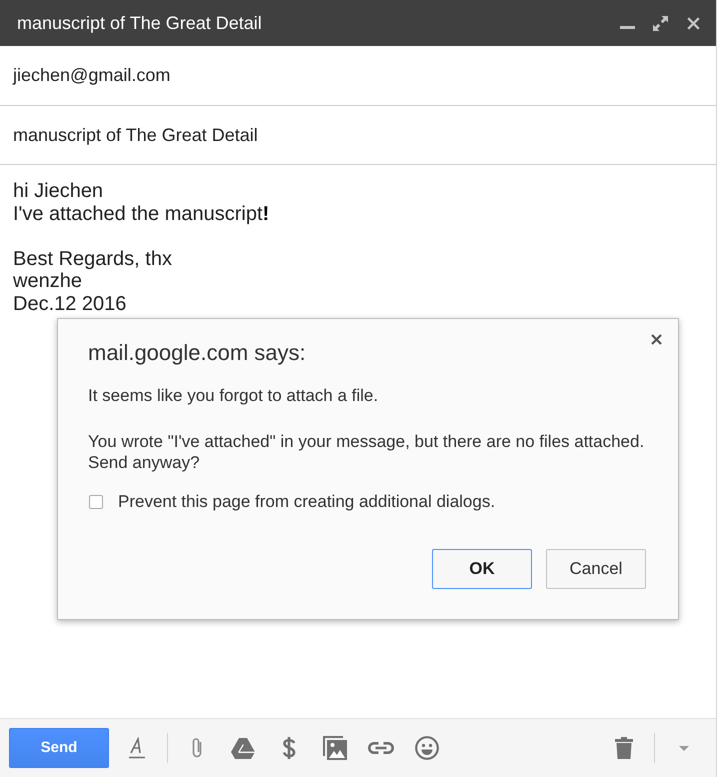 The height and width of the screenshot is (777, 720). What do you see at coordinates (141, 202) in the screenshot?
I see `message-paragraph: hi Jiechen I've attached the manuscript!` at bounding box center [141, 202].